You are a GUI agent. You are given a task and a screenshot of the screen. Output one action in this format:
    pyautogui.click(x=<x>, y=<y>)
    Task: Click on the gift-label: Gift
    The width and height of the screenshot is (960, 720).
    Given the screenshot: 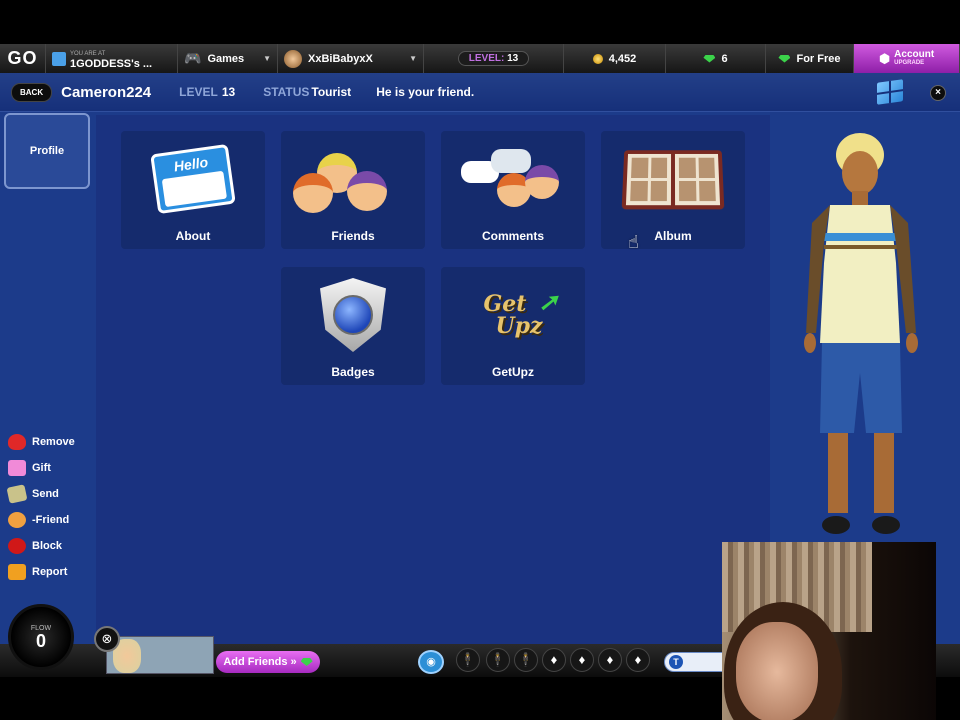 What is the action you would take?
    pyautogui.click(x=41, y=468)
    